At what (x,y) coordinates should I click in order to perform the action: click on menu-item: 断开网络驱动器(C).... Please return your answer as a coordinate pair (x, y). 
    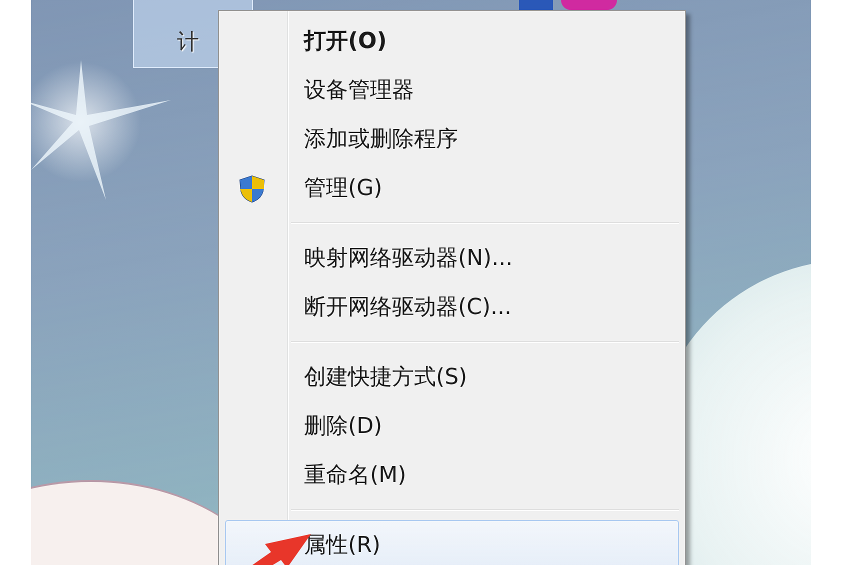
    Looking at the image, I should click on (452, 306).